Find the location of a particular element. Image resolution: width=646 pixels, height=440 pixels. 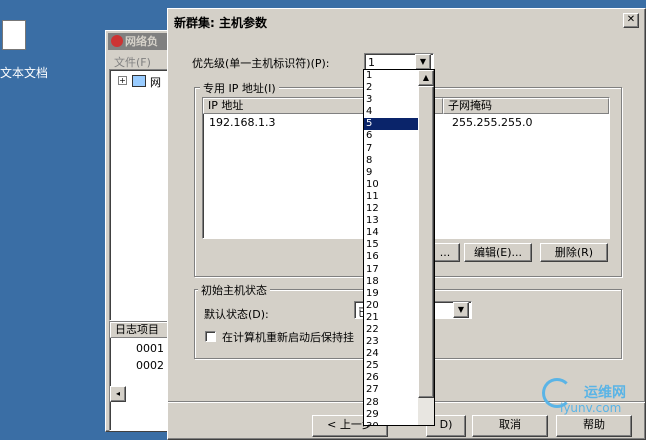

retain-state-checkbox is located at coordinates (210, 336).